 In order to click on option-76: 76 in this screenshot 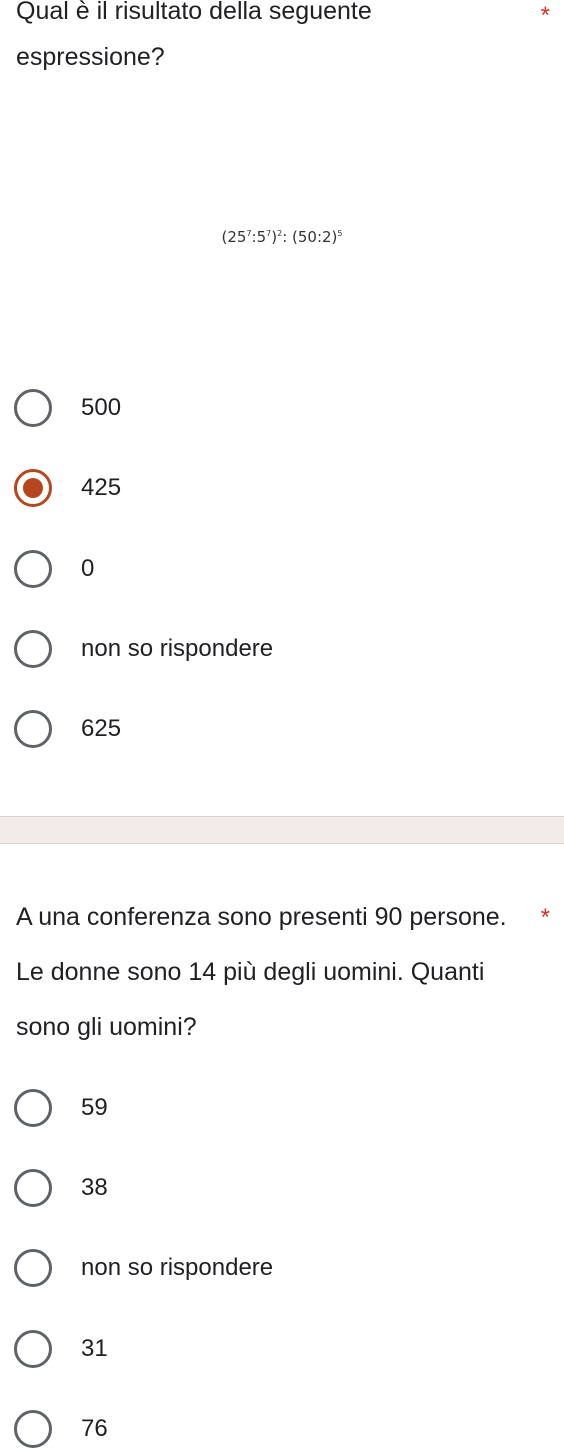, I will do `click(274, 1429)`.